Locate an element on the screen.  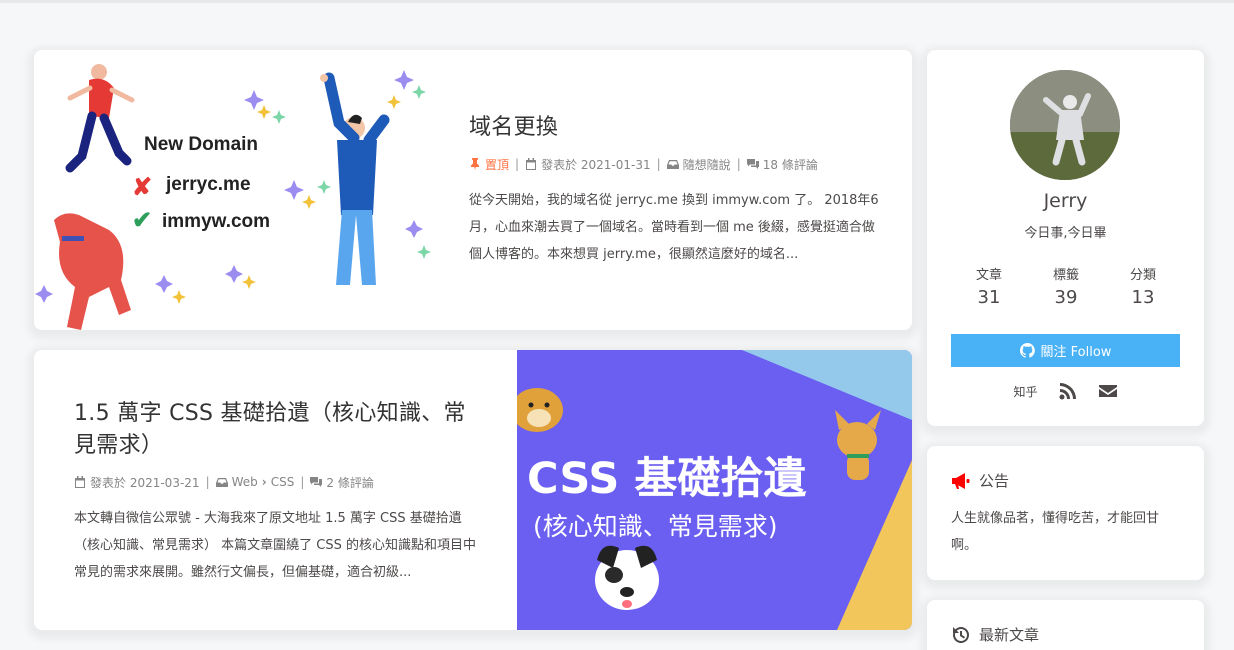
announcement-card: 公告 人生就像品茗，懂得吃苦，才能回甘啊。 is located at coordinates (1065, 513).